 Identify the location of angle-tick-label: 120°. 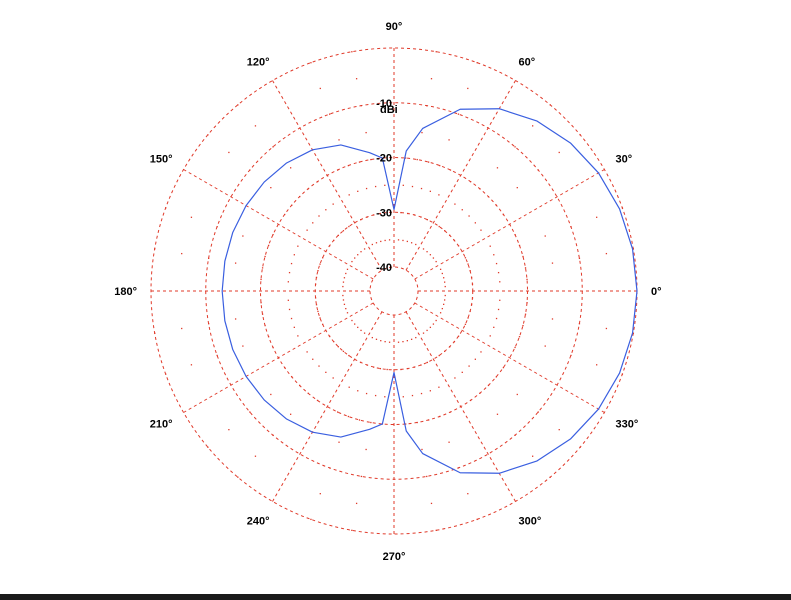
(258, 63).